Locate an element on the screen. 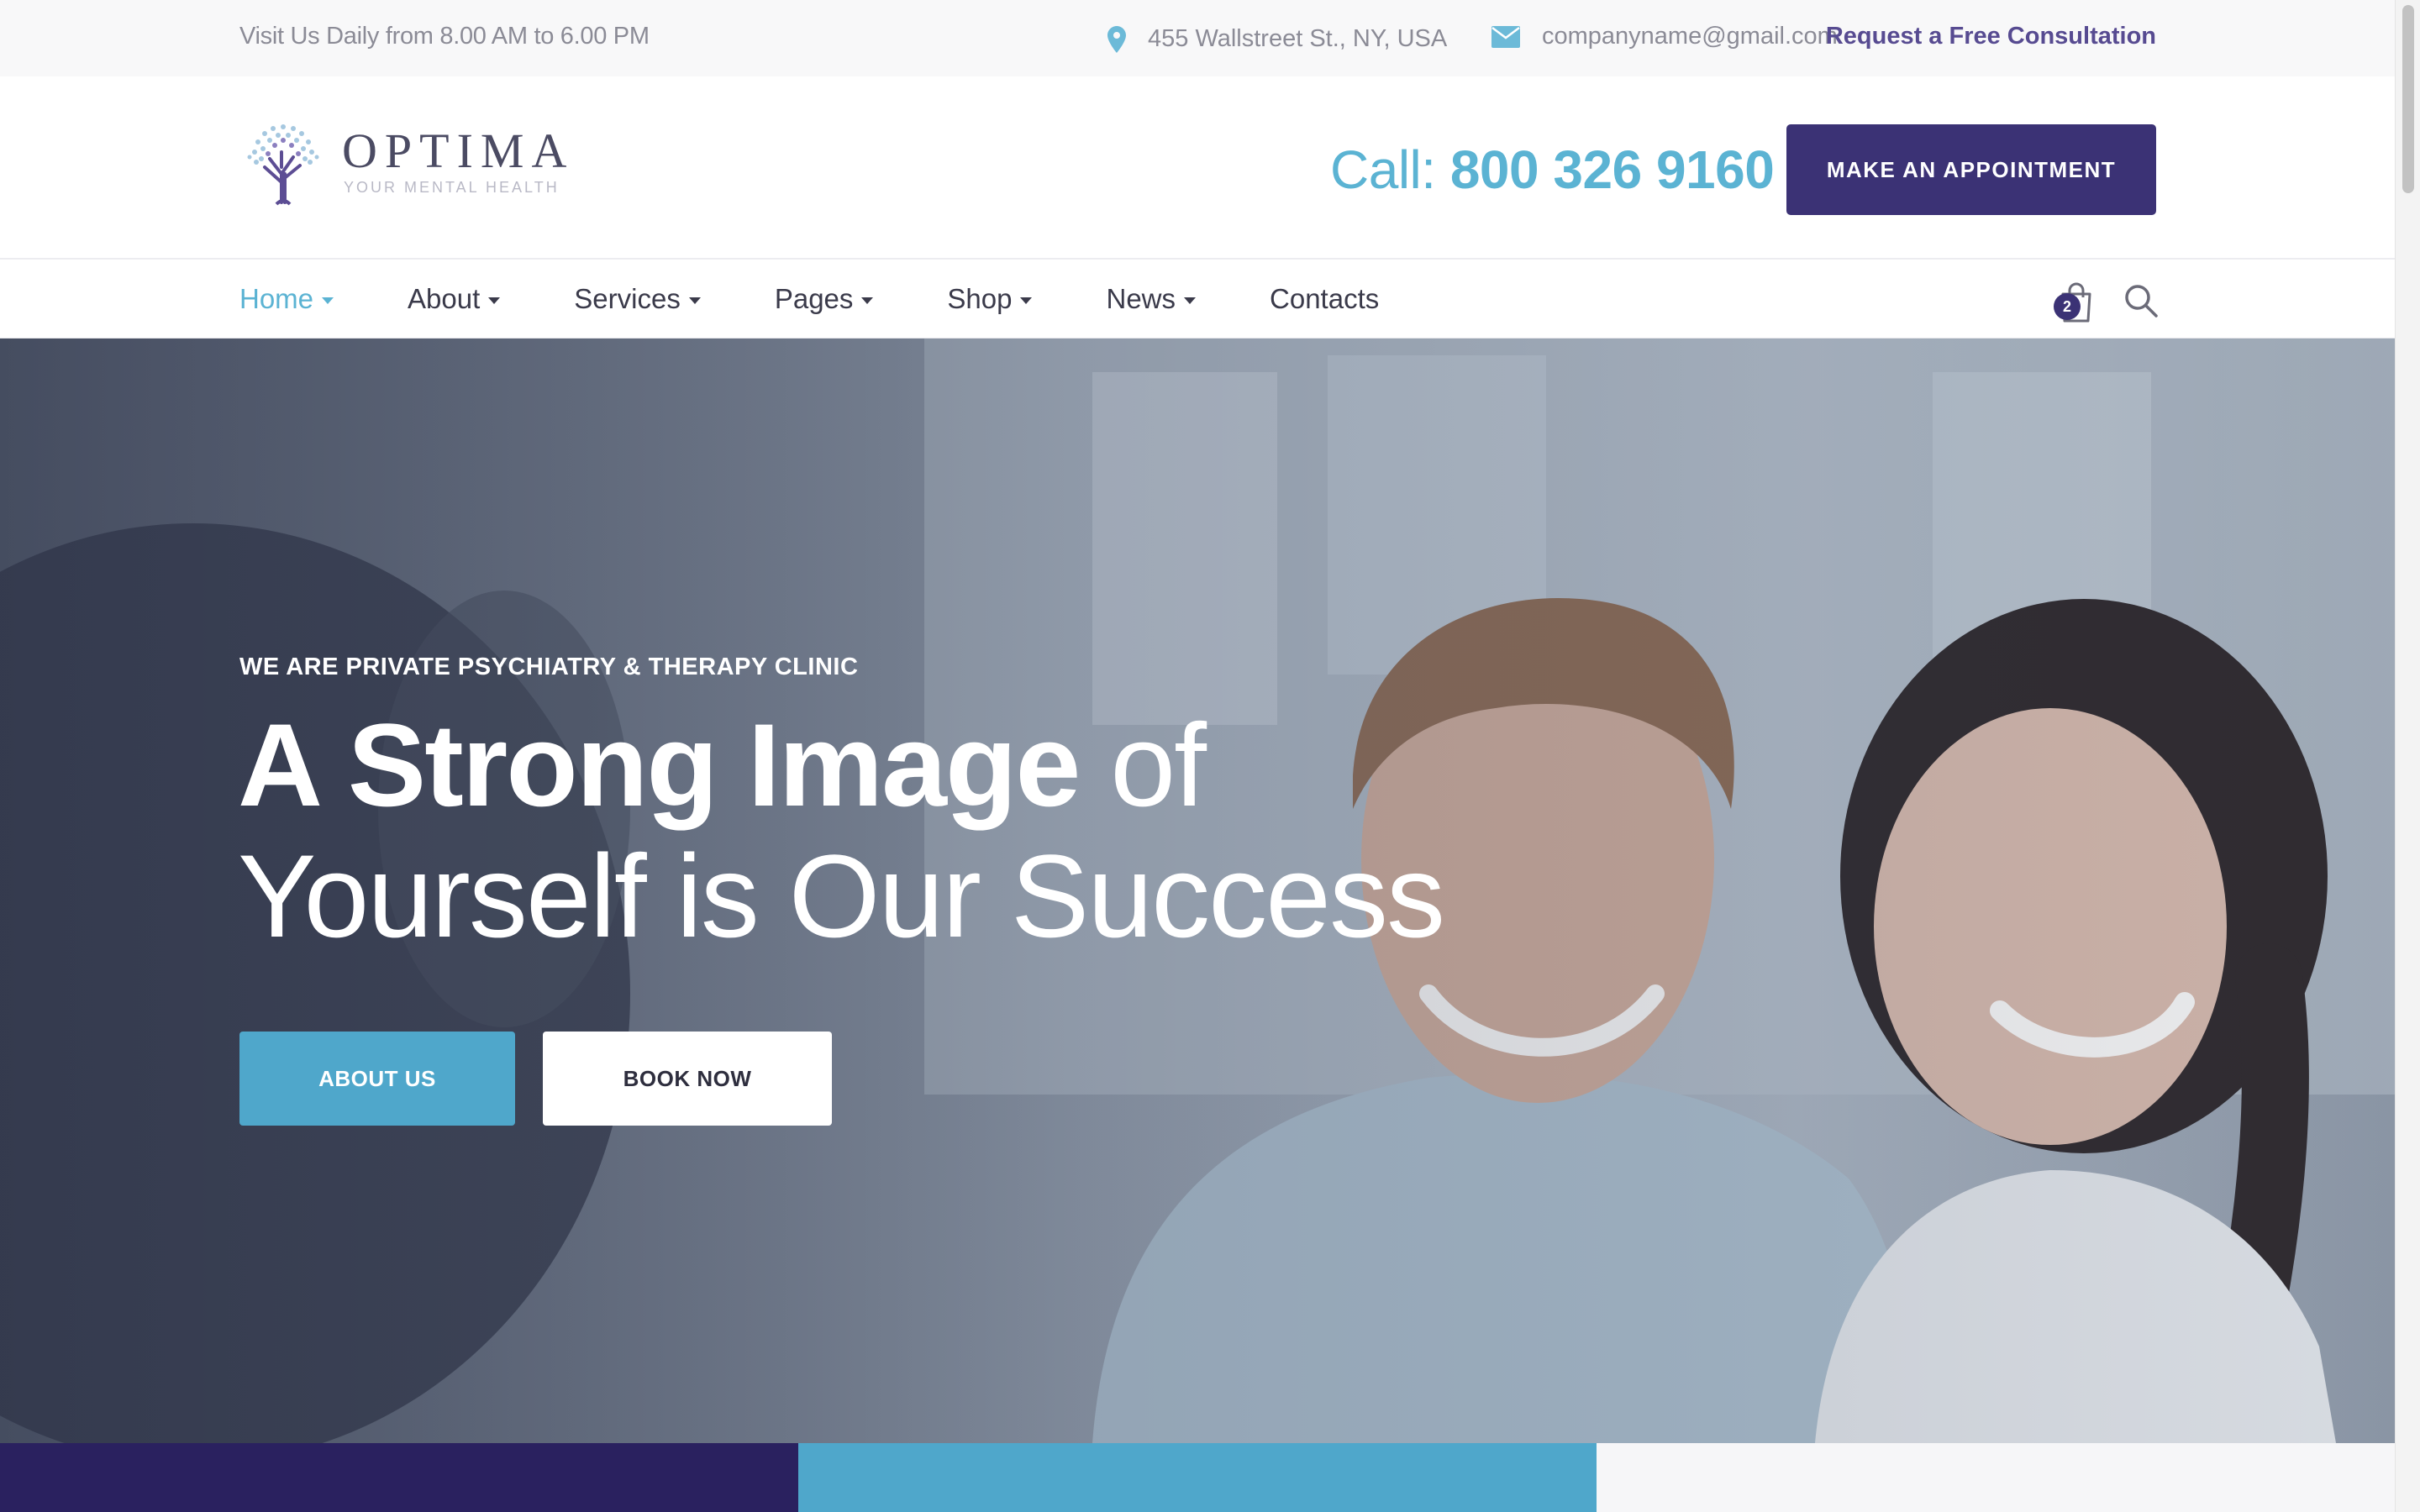 The image size is (2420, 1512). feature-strip-blue is located at coordinates (1197, 1477).